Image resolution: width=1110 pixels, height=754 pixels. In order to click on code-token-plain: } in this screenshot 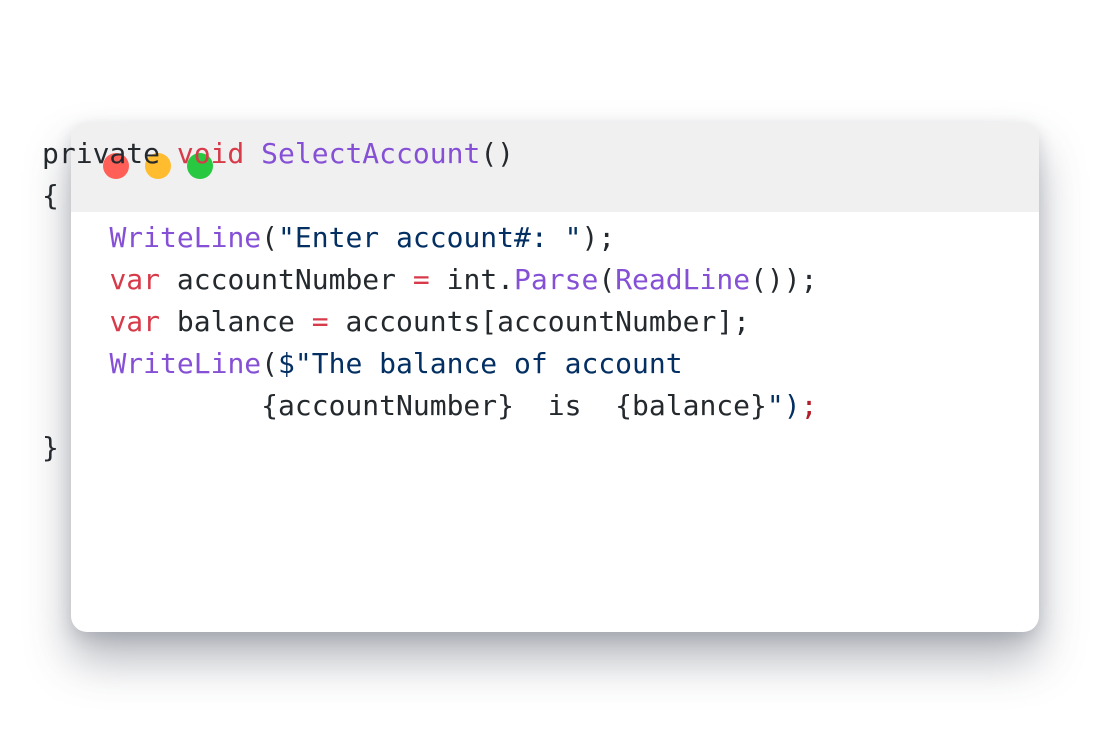, I will do `click(50, 447)`.